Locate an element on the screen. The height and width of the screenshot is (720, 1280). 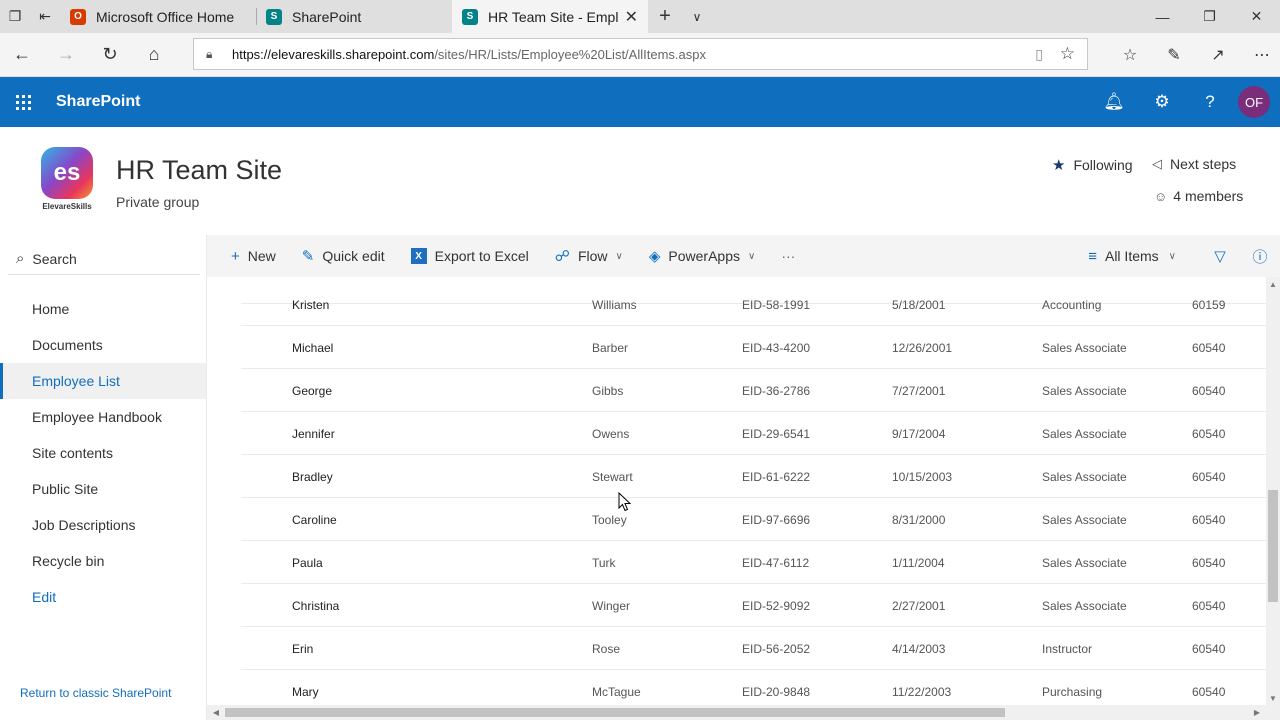
nav-item-recycle-bin: Recycle bin is located at coordinates (103, 561).